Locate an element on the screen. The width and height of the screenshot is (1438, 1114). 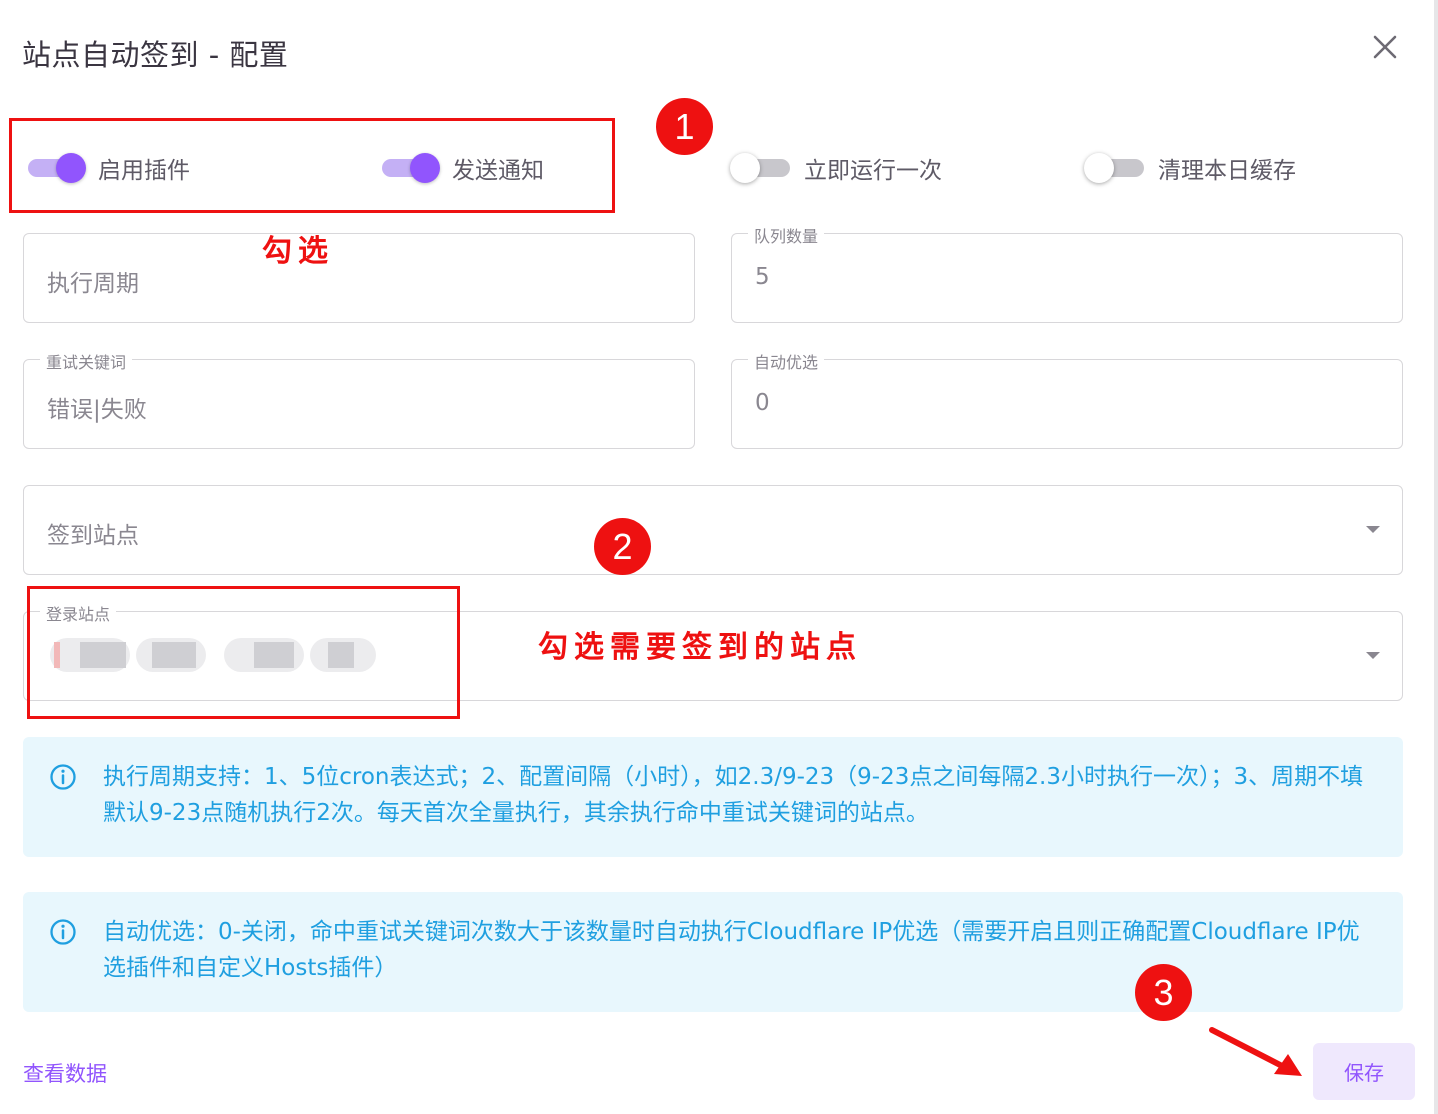
clear-cache-switch: 清理本日缓存 is located at coordinates (1190, 168).